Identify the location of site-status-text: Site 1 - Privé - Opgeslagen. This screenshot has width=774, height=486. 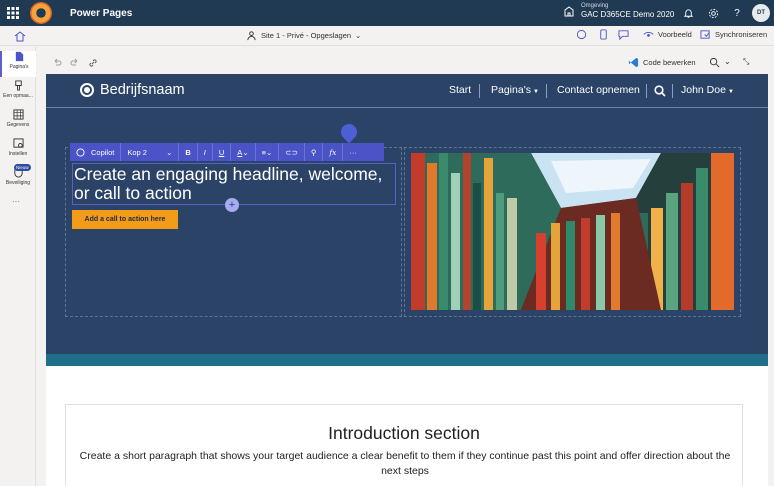
(306, 35).